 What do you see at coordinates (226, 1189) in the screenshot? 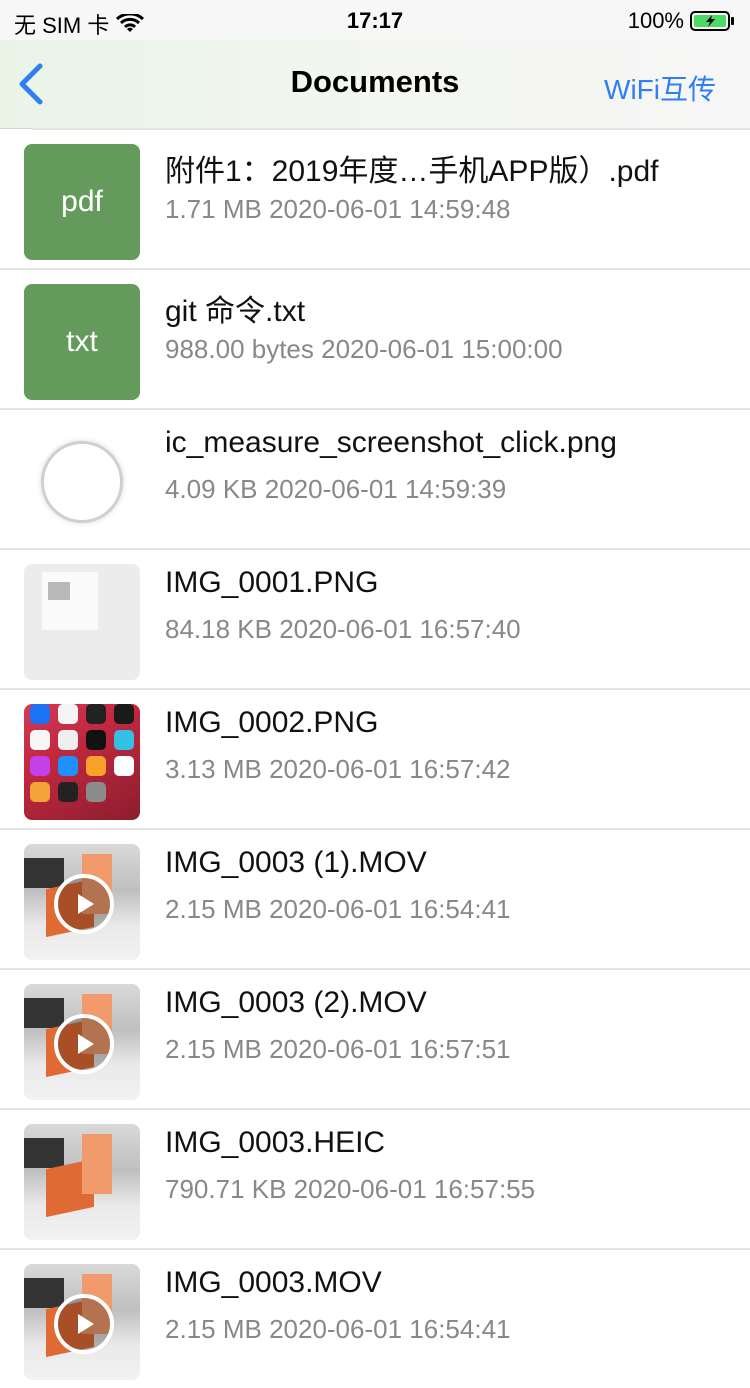
I see `file-size: 790.71 KB` at bounding box center [226, 1189].